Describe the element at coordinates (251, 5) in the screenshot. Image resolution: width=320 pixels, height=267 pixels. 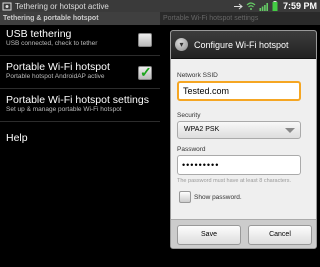
I see `wifi-icon` at that location.